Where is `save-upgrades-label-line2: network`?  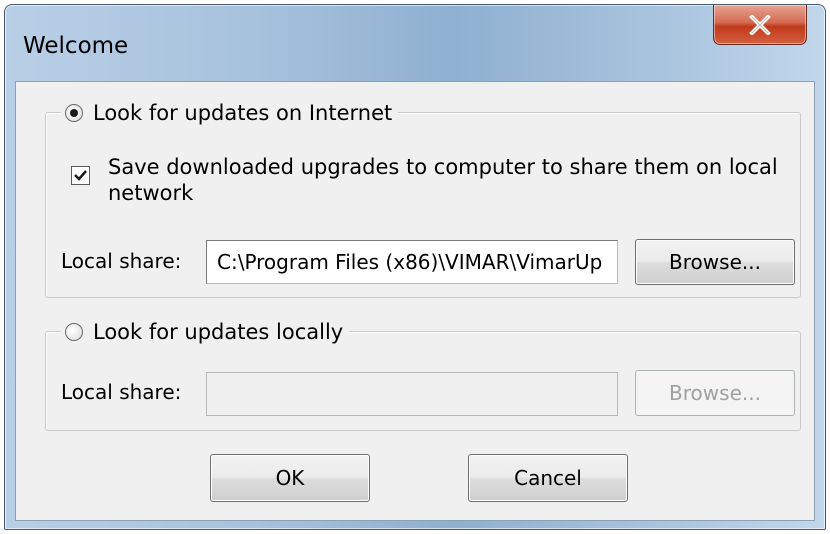 save-upgrades-label-line2: network is located at coordinates (151, 193).